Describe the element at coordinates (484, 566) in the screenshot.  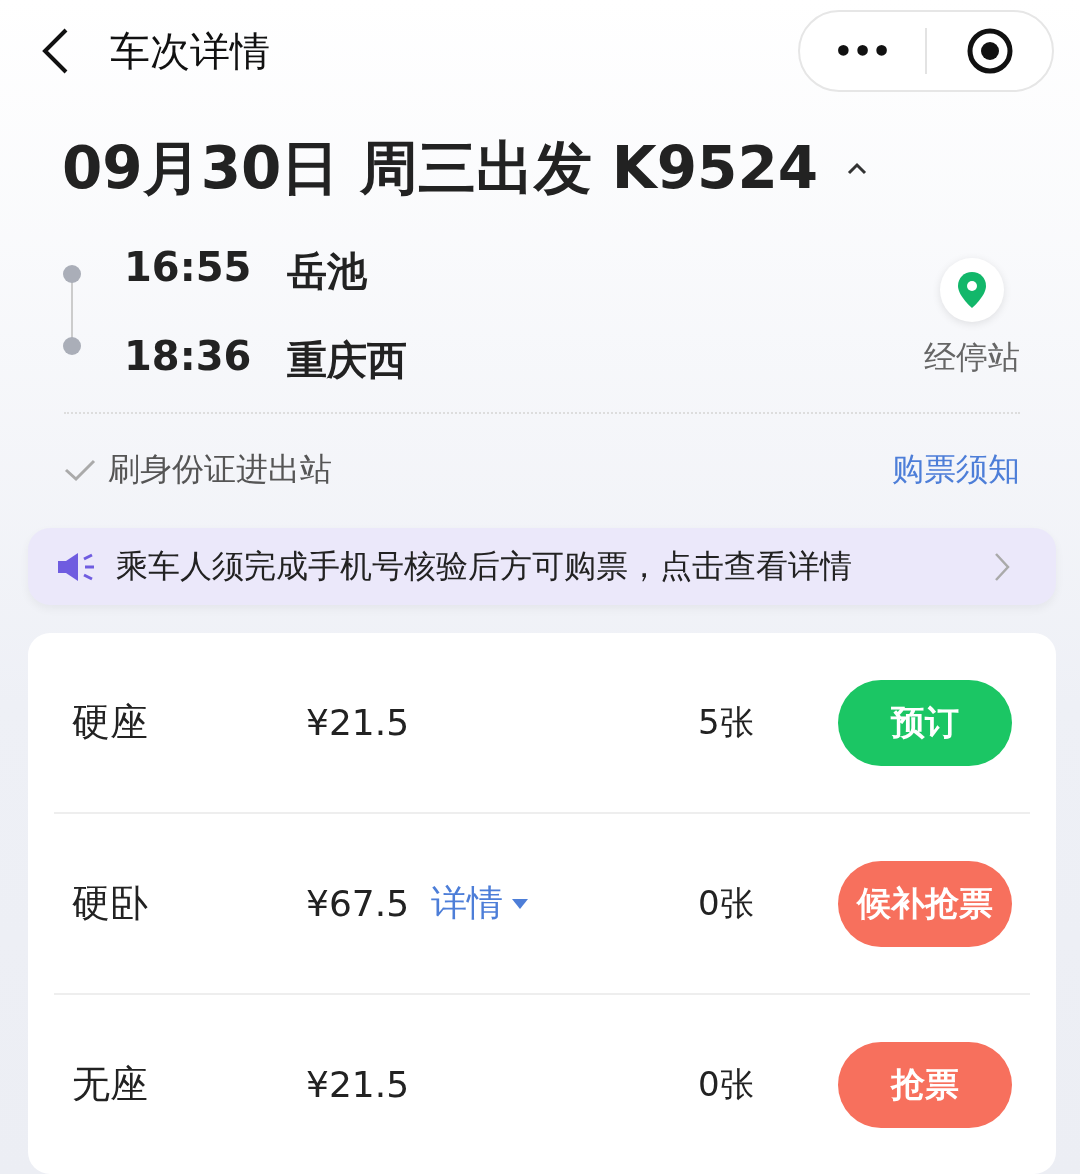
I see `notice-text: 乘车人须完成手机号核验后方可购票，点击查看详情` at that location.